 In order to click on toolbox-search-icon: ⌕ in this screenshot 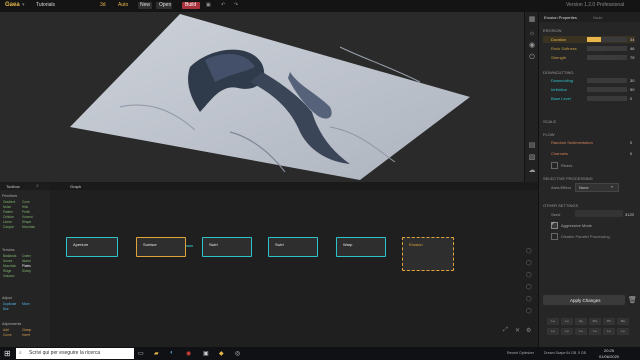, I will do `click(37, 186)`.